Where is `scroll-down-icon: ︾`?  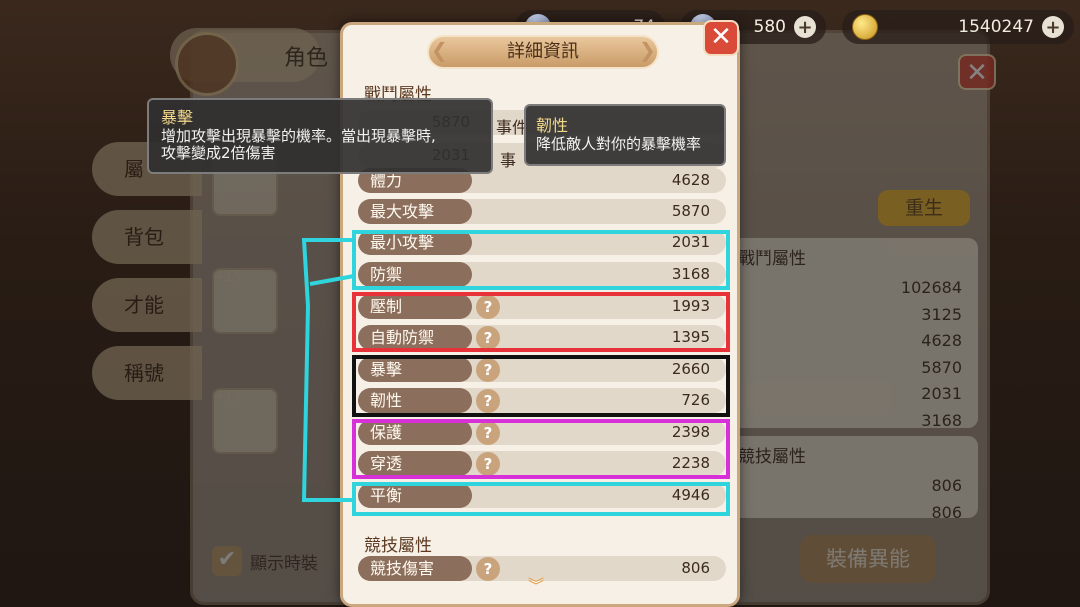 scroll-down-icon: ︾ is located at coordinates (536, 584).